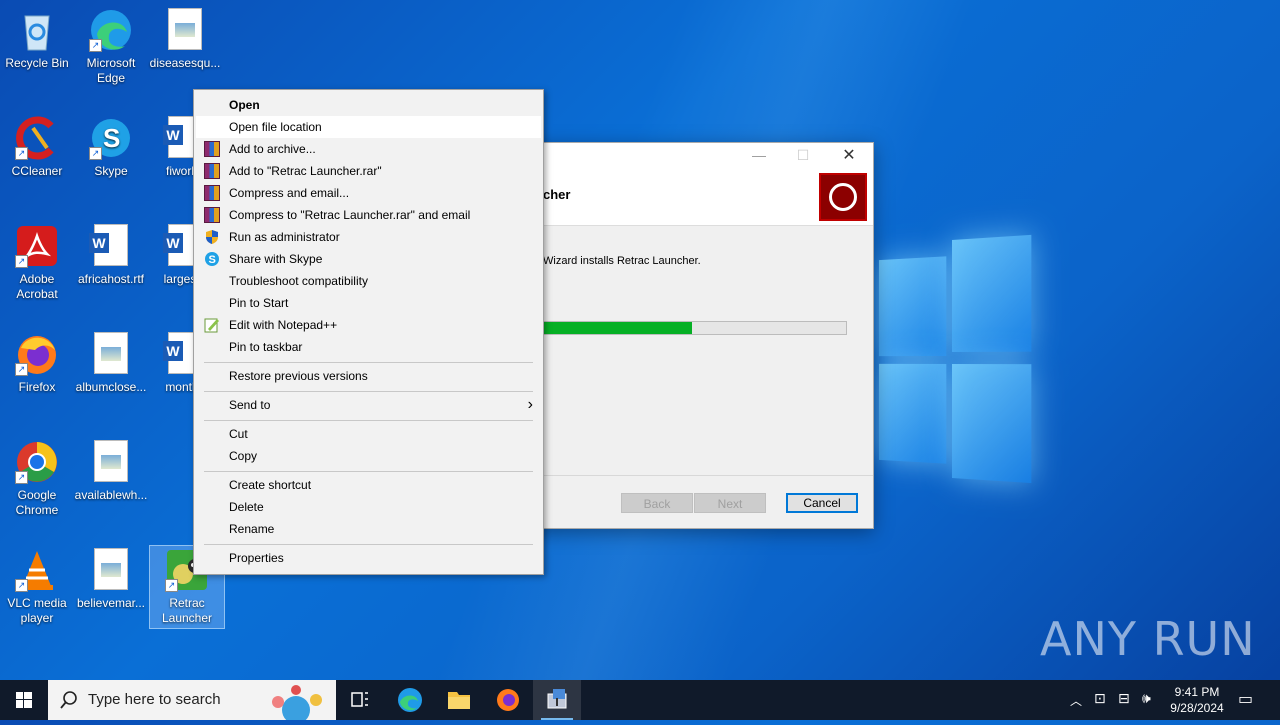 The height and width of the screenshot is (725, 1280). I want to click on next-button: Next, so click(730, 503).